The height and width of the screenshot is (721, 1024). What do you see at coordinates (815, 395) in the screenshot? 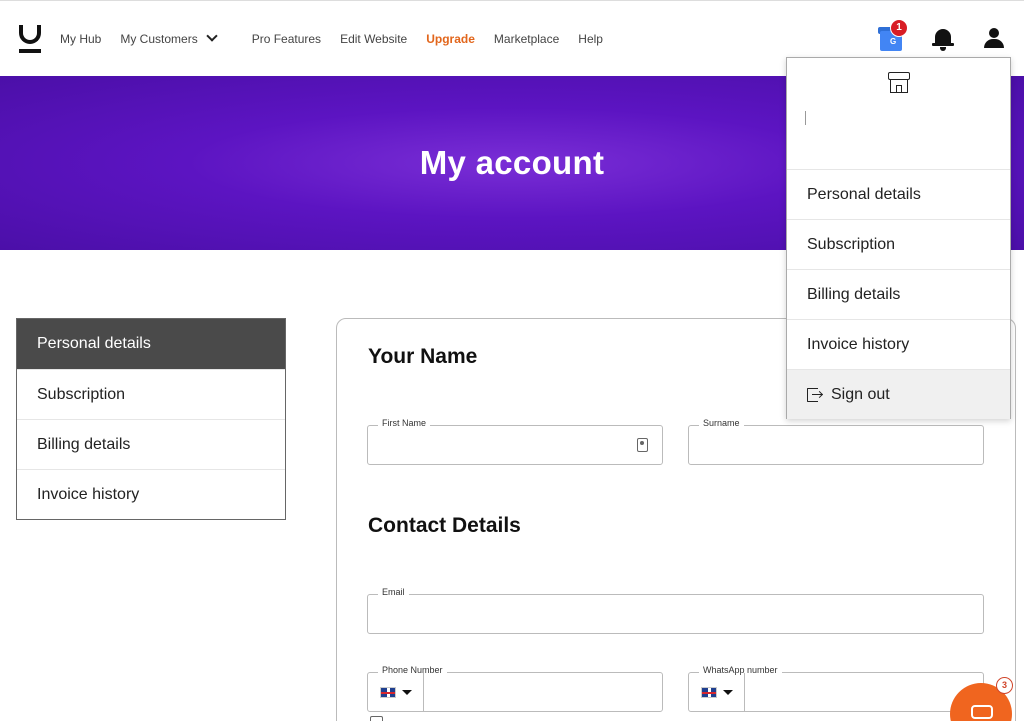
I see `sign-out-icon` at bounding box center [815, 395].